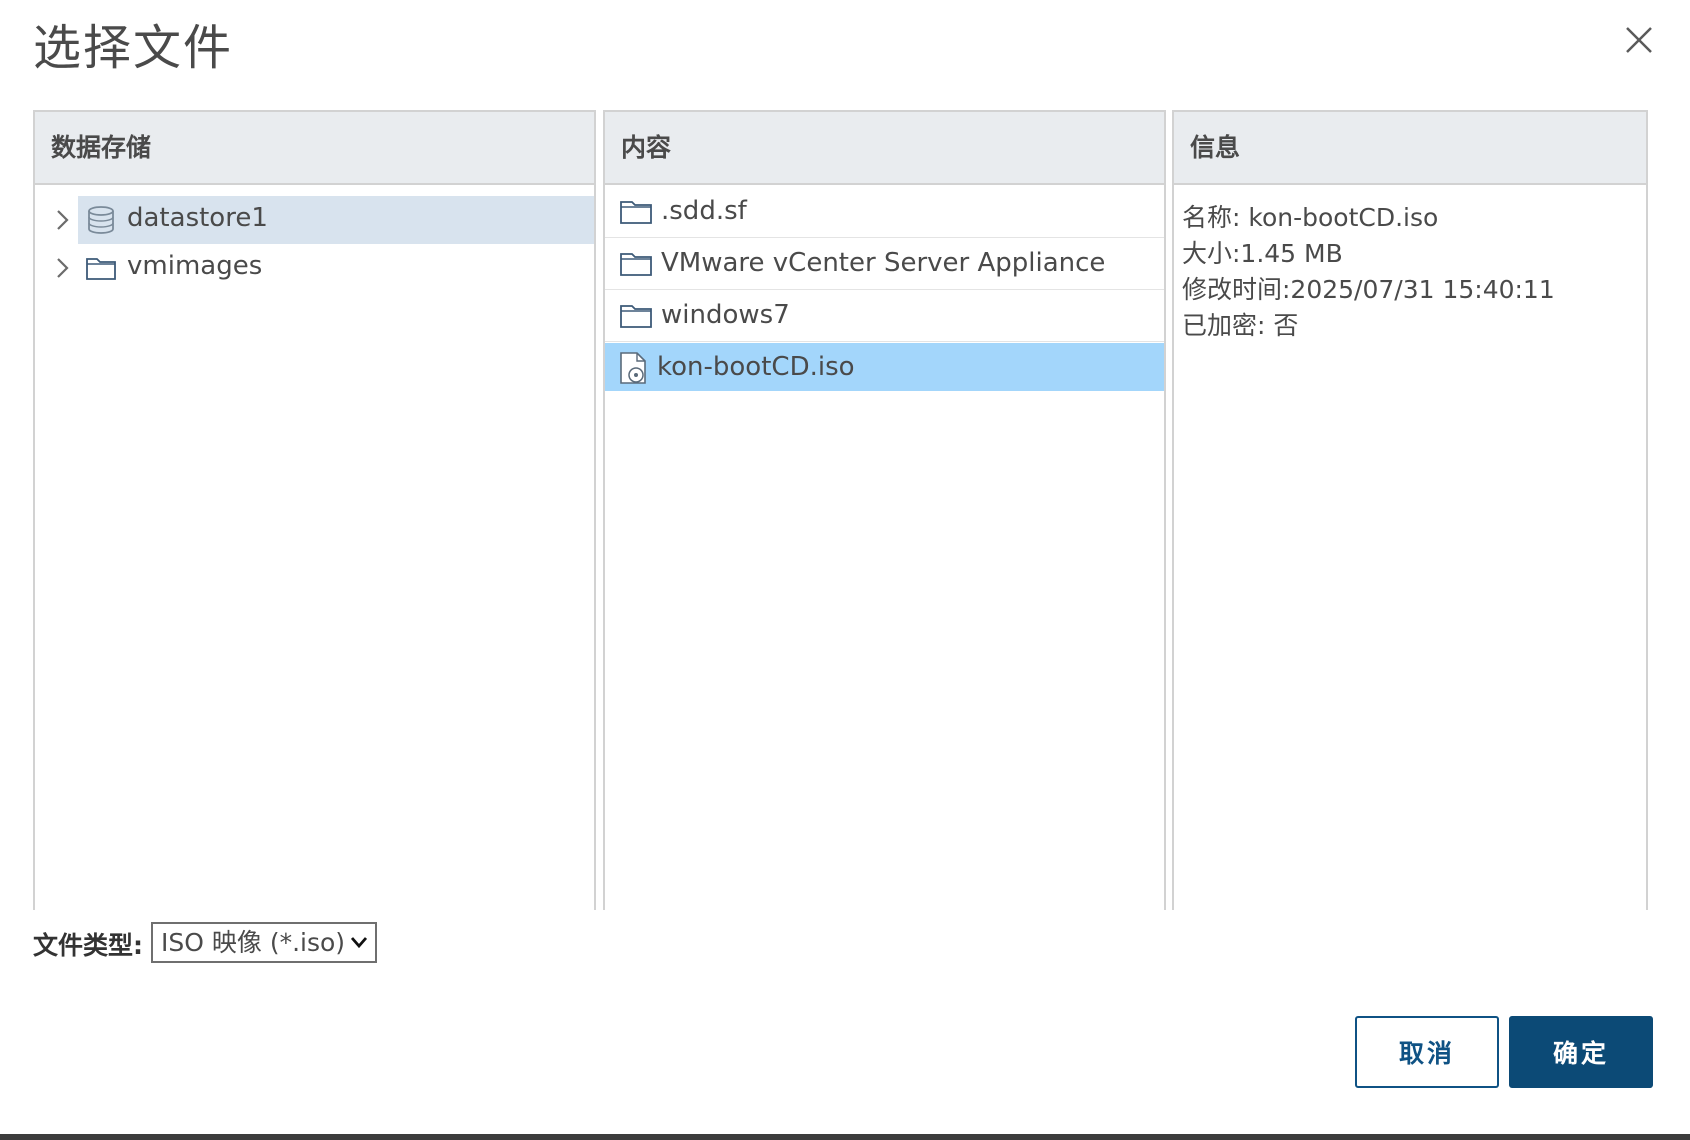 Image resolution: width=1690 pixels, height=1140 pixels. What do you see at coordinates (314, 148) in the screenshot?
I see `datastore-panel-header: 数据存储` at bounding box center [314, 148].